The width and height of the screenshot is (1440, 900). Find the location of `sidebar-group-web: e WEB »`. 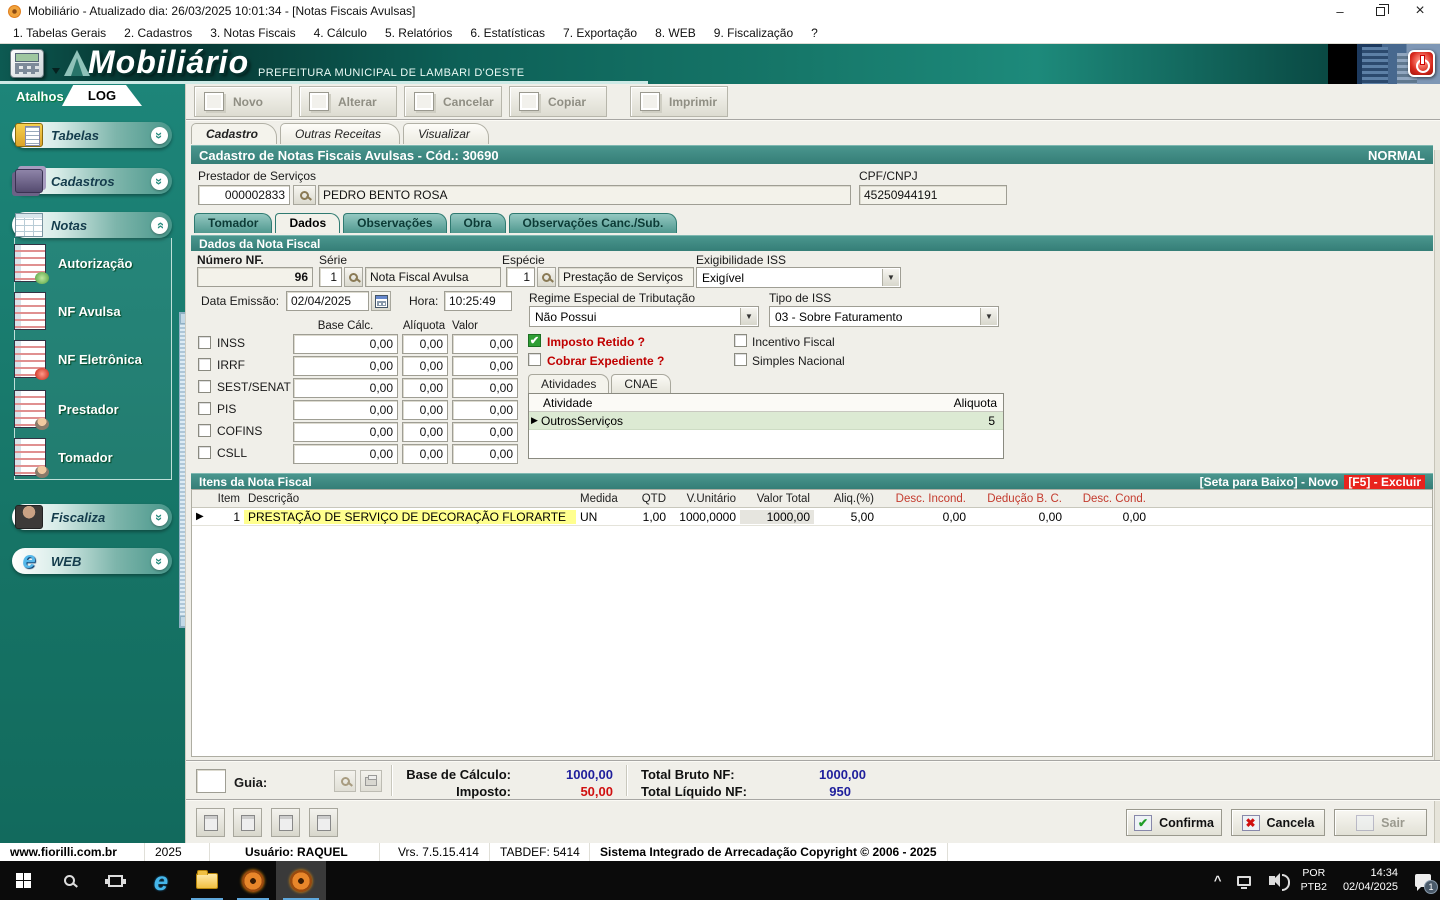

sidebar-group-web: e WEB » is located at coordinates (92, 560).